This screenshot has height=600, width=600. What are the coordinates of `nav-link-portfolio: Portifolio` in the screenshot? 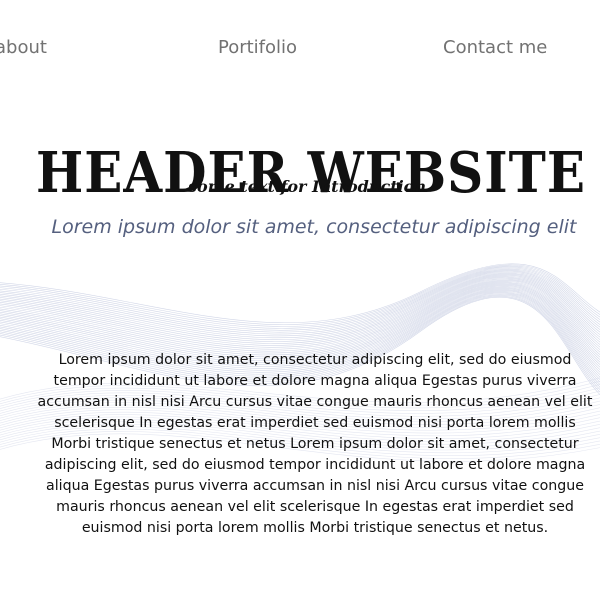 It's located at (257, 48).